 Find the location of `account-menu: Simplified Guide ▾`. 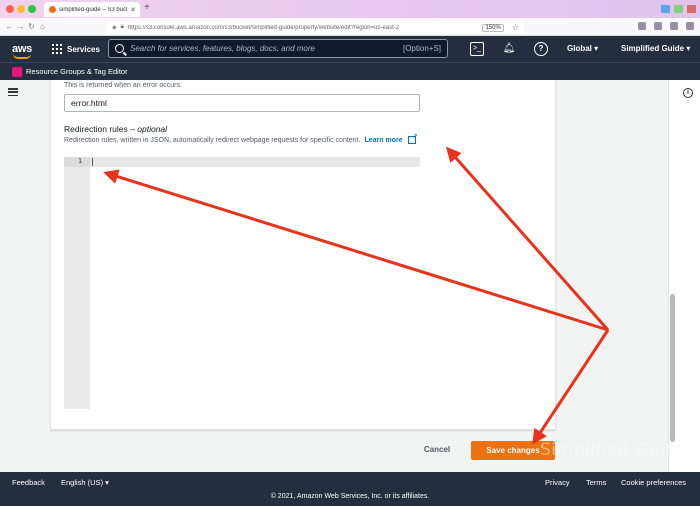

account-menu: Simplified Guide ▾ is located at coordinates (655, 48).